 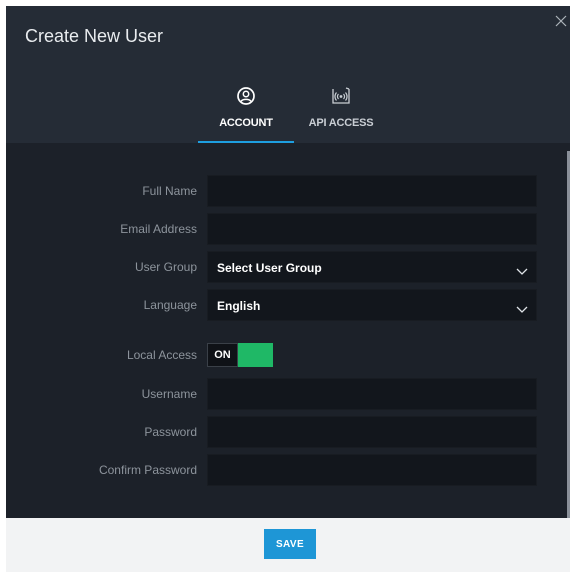 I want to click on full-name-label: Full Name, so click(x=169, y=191).